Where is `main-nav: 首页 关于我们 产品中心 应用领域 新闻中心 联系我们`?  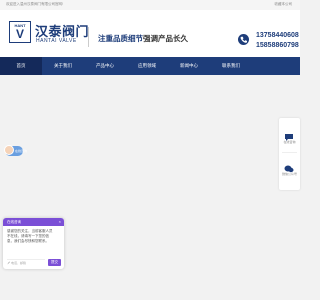
main-nav: 首页 关于我们 产品中心 应用领域 新闻中心 联系我们 is located at coordinates (150, 66).